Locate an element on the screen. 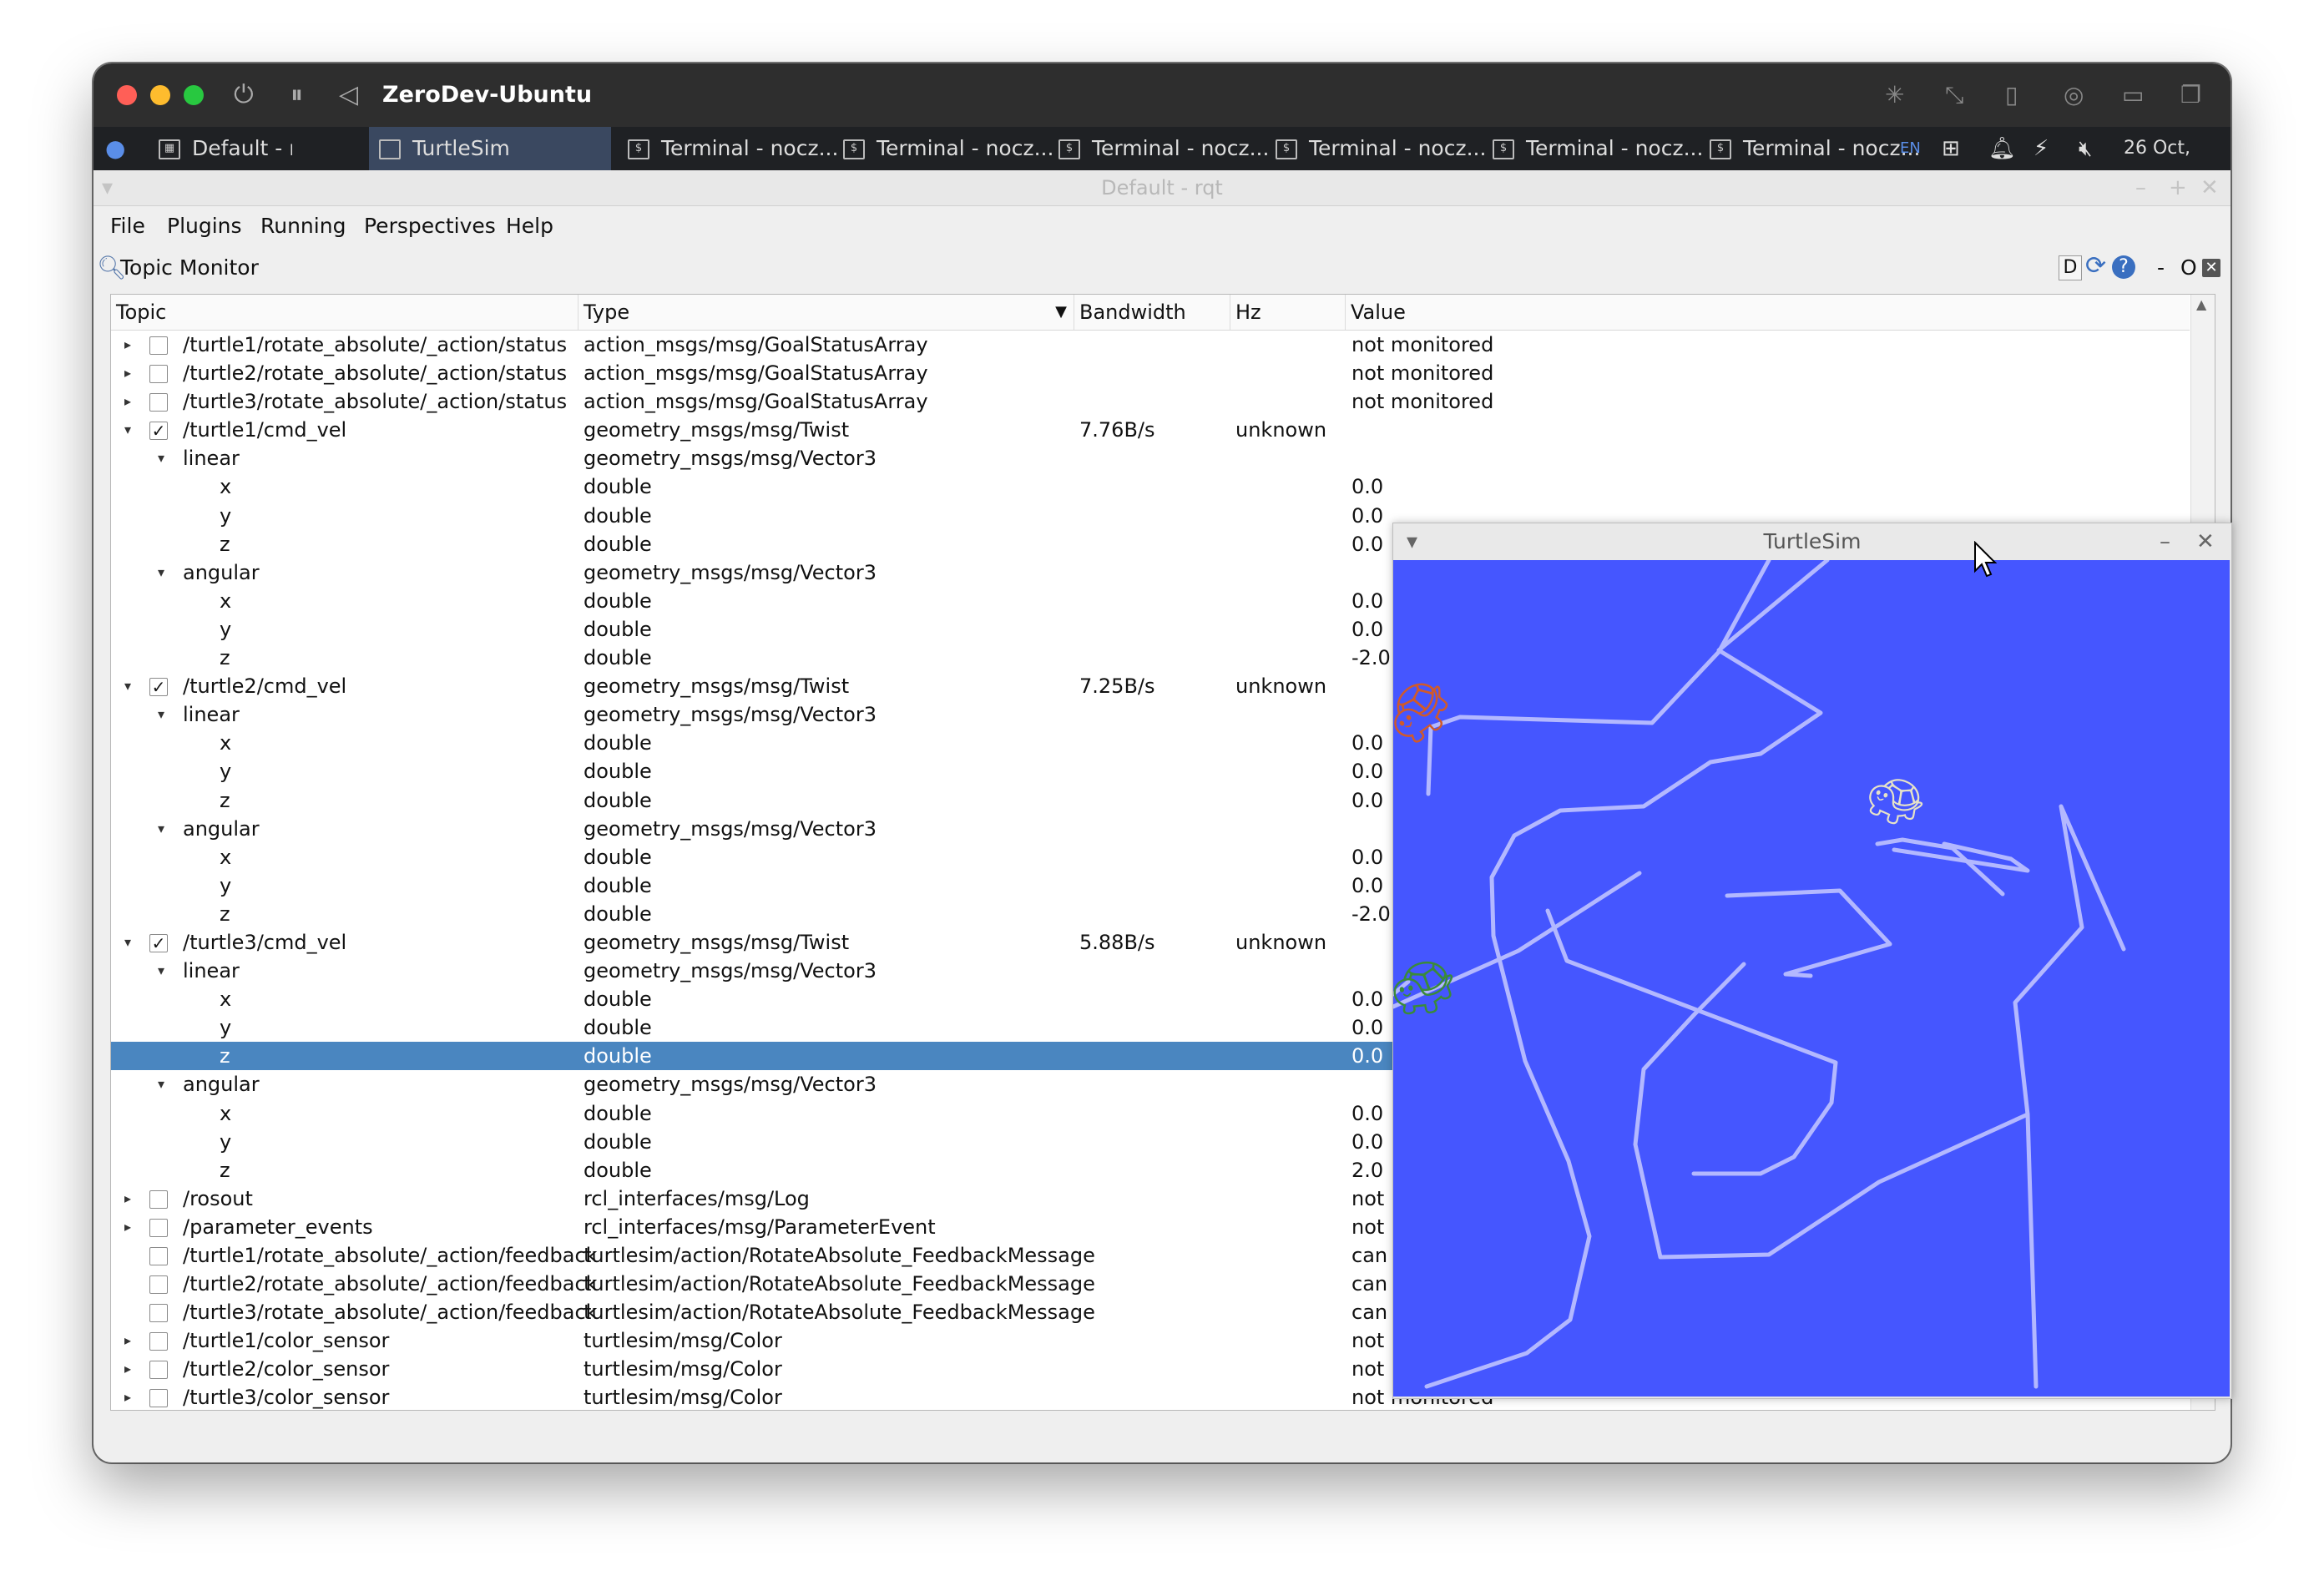 This screenshot has width=2324, height=1586. header-type: Type ▼ is located at coordinates (826, 312).